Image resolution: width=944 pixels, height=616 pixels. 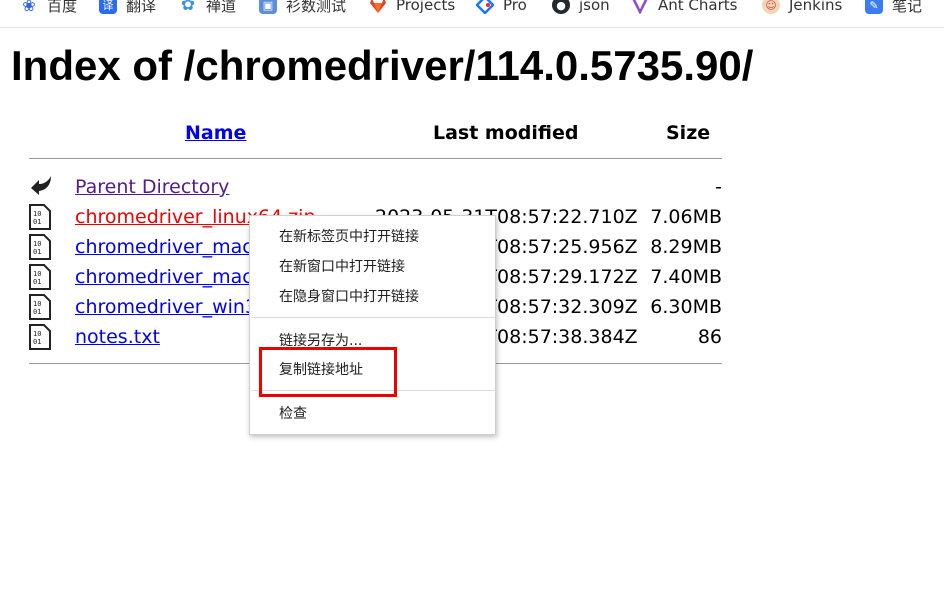 I want to click on table-row-parent: Parent Directory -, so click(x=472, y=187).